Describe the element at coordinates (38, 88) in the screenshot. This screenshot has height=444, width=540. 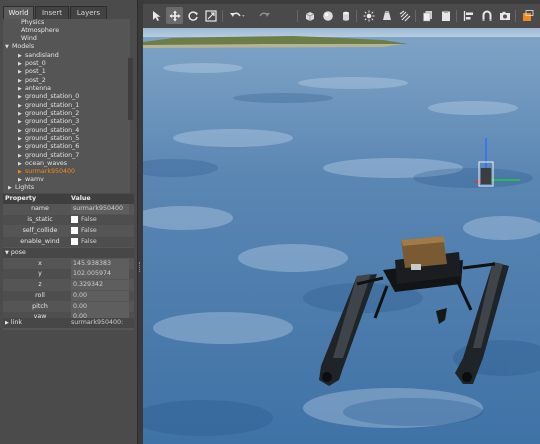
I see `tree-item-label: antenna` at that location.